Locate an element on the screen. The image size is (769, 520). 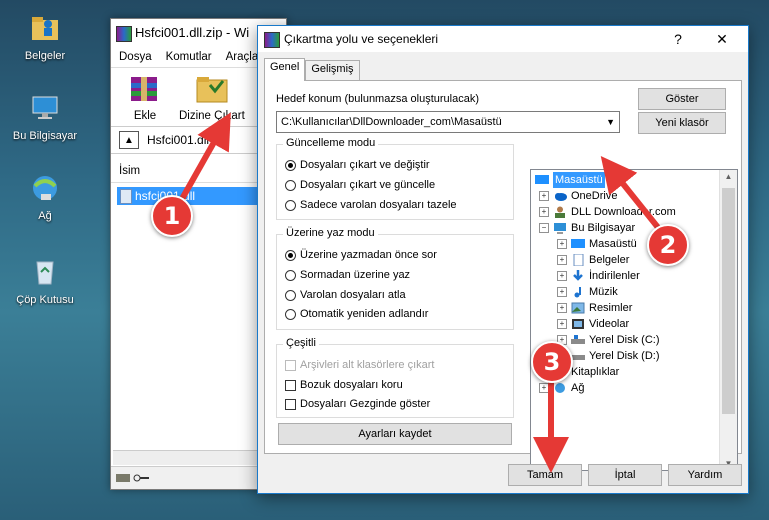
radio-extract-update: Dosyaları çıkart ve güncelle is located at coordinates (360, 185).